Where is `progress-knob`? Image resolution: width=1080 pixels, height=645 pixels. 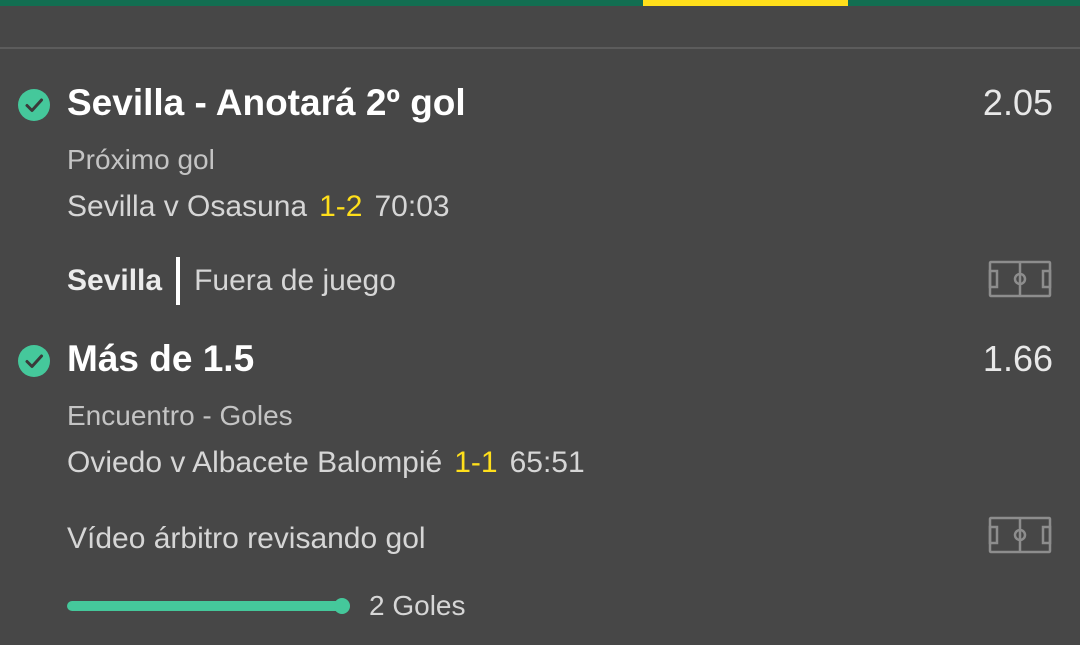 progress-knob is located at coordinates (342, 606).